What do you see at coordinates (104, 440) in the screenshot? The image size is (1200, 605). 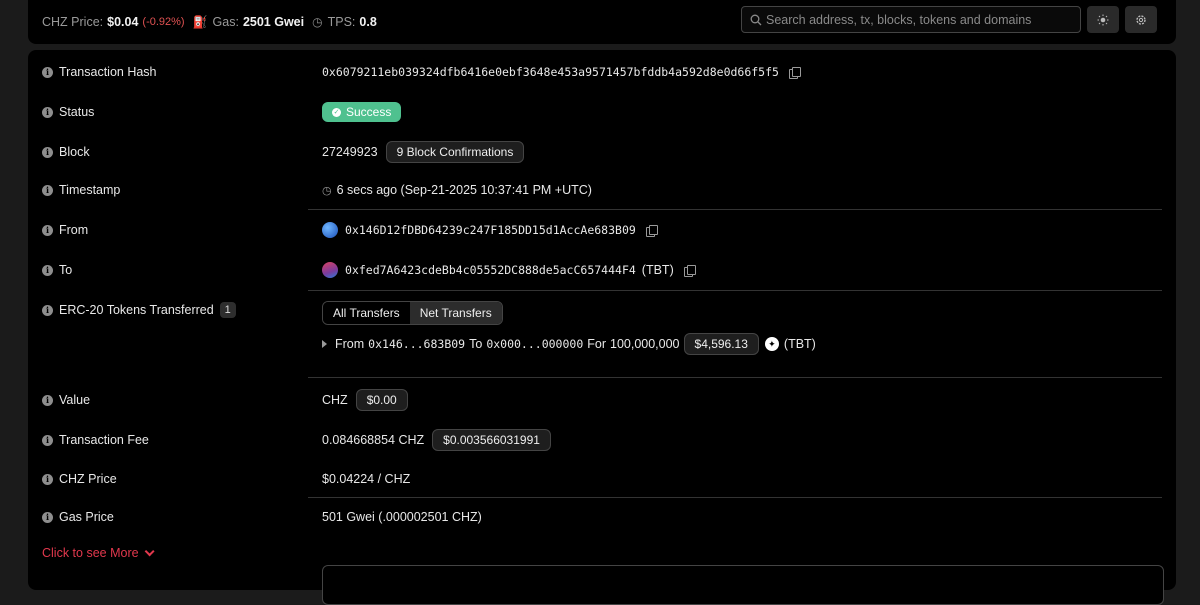 I see `fee-label: Transaction Fee` at bounding box center [104, 440].